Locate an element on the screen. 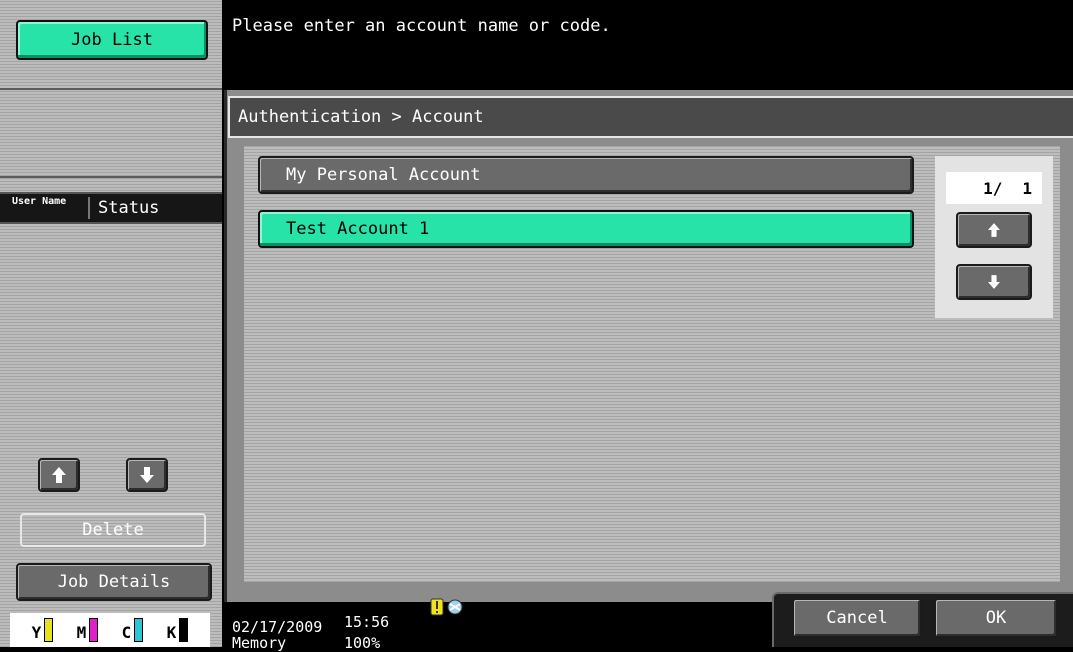 The width and height of the screenshot is (1073, 652). breadcrumb: Authentication > Account is located at coordinates (650, 117).